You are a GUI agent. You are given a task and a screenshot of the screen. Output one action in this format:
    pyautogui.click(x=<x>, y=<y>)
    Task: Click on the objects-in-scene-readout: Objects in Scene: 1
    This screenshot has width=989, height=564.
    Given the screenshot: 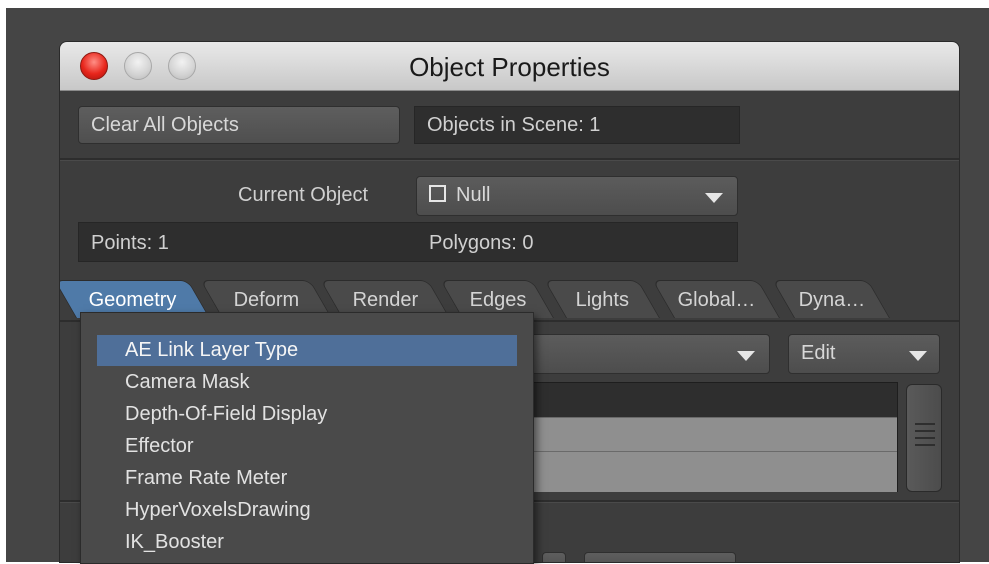 What is the action you would take?
    pyautogui.click(x=577, y=125)
    